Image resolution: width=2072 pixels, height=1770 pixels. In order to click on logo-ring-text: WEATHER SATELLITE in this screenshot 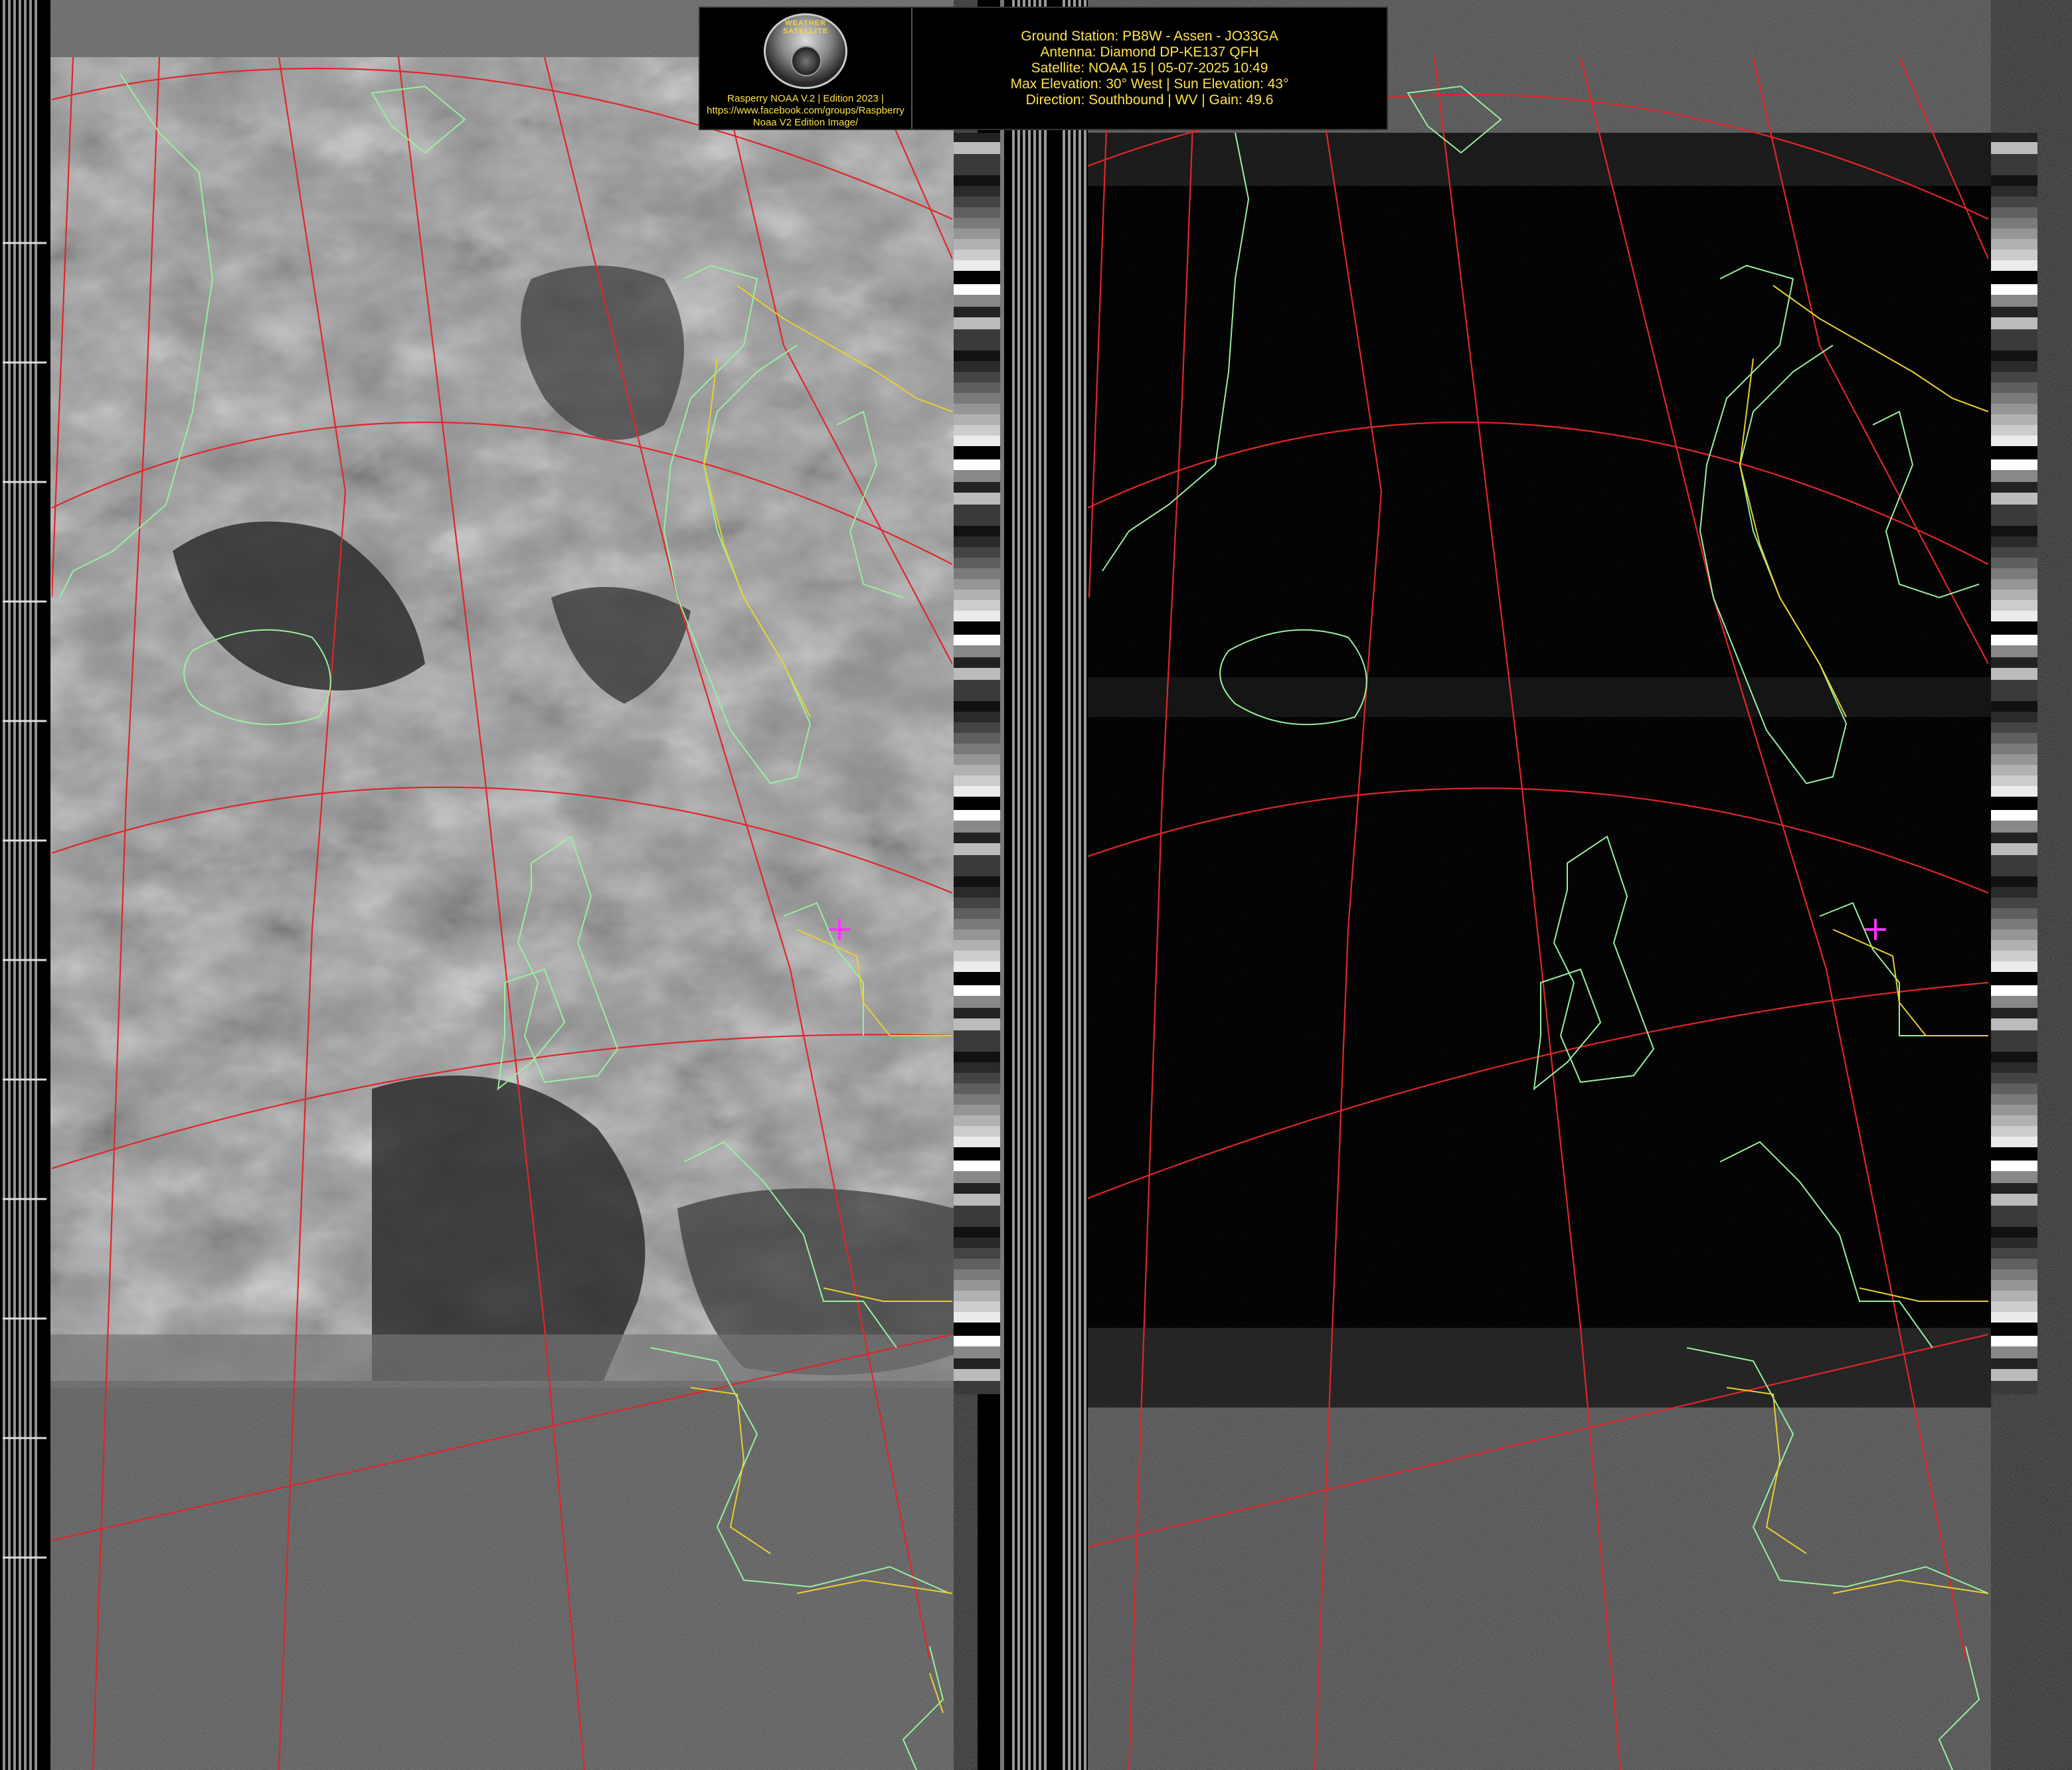, I will do `click(805, 27)`.